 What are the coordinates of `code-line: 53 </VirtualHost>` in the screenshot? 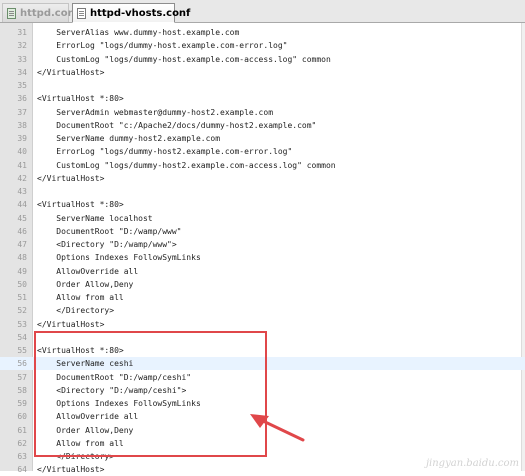 It's located at (262, 324).